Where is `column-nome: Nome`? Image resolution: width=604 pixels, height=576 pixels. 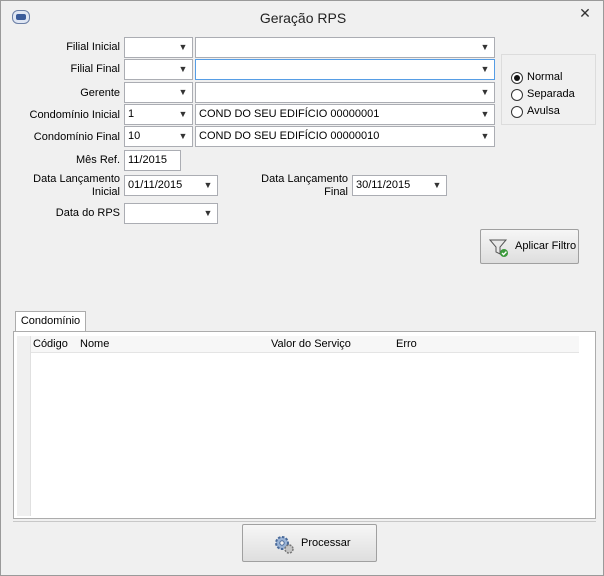
column-nome: Nome is located at coordinates (94, 344).